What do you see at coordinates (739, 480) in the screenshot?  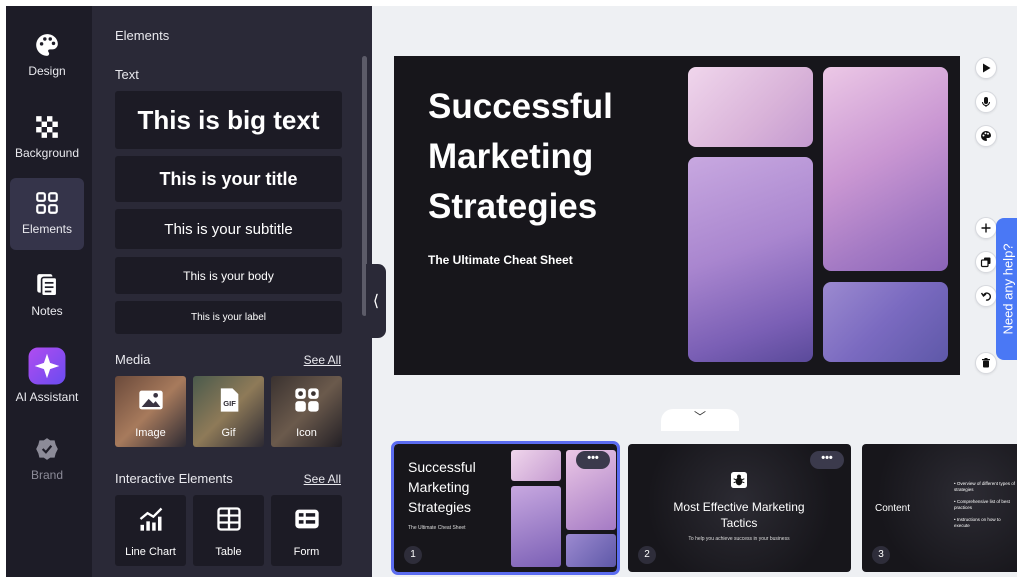 I see `bug-icon` at bounding box center [739, 480].